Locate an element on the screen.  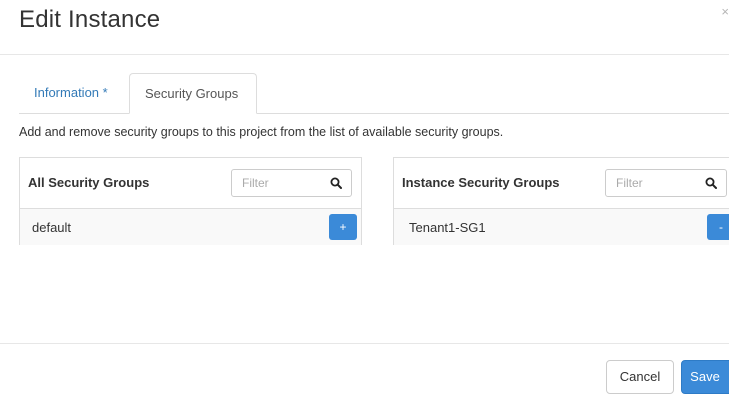
instance-security-groups-panel: Instance Security Groups Tenant1-SG1 - is located at coordinates (561, 201).